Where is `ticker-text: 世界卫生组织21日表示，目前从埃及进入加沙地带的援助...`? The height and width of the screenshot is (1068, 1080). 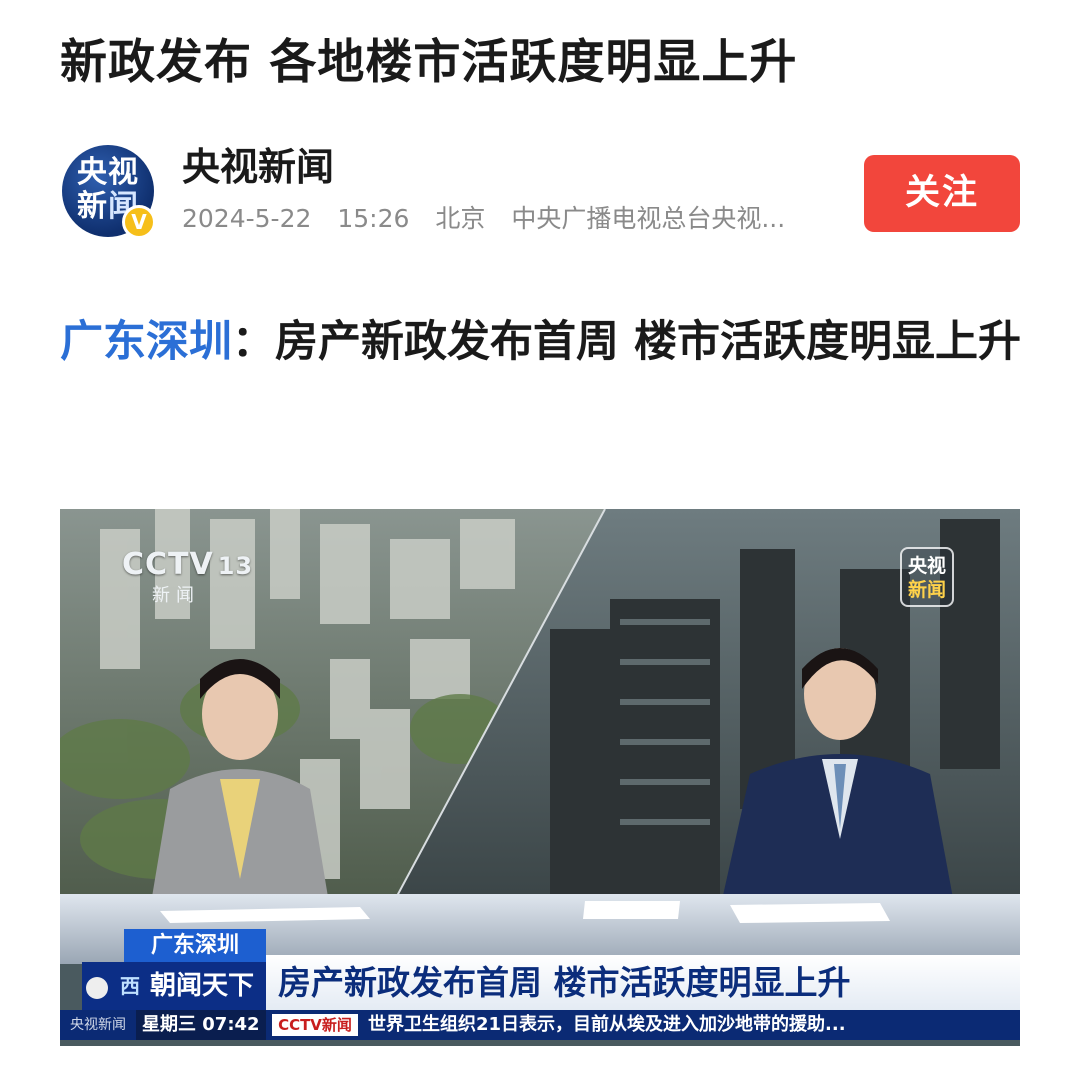 ticker-text: 世界卫生组织21日表示，目前从埃及进入加沙地带的援助... is located at coordinates (607, 1024).